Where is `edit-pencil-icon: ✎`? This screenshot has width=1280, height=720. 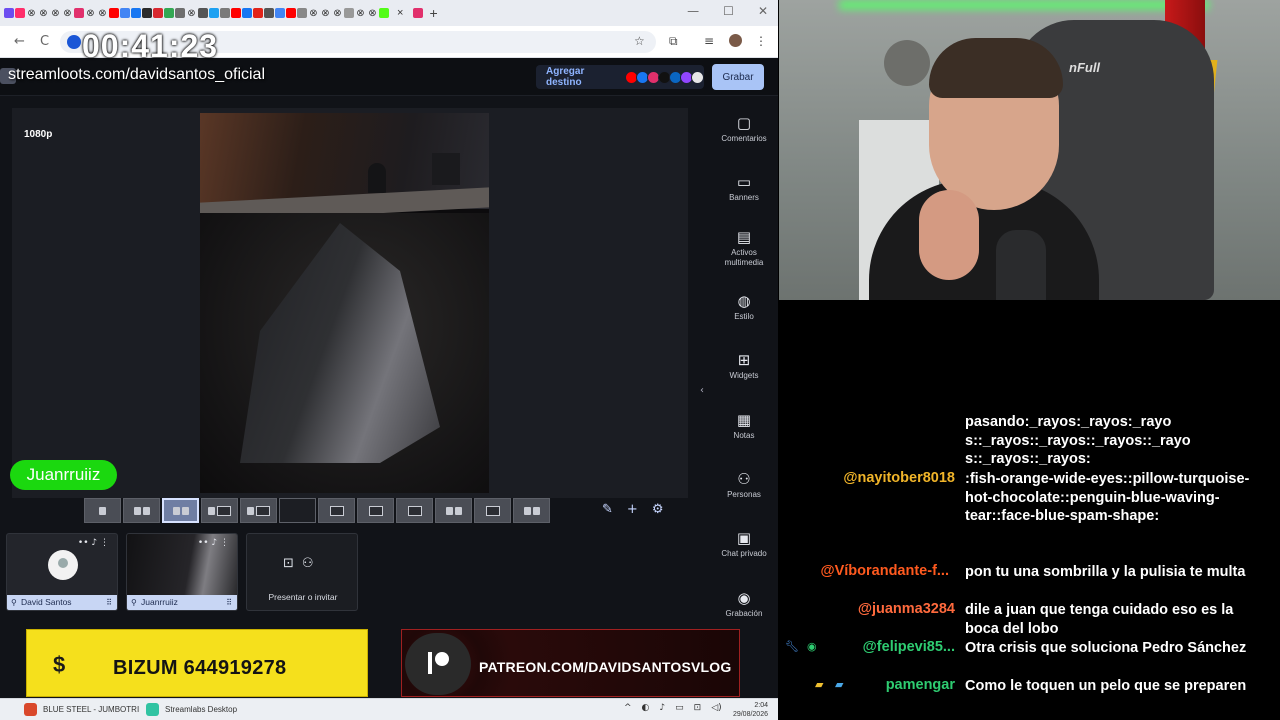
edit-pencil-icon: ✎ is located at coordinates (607, 509).